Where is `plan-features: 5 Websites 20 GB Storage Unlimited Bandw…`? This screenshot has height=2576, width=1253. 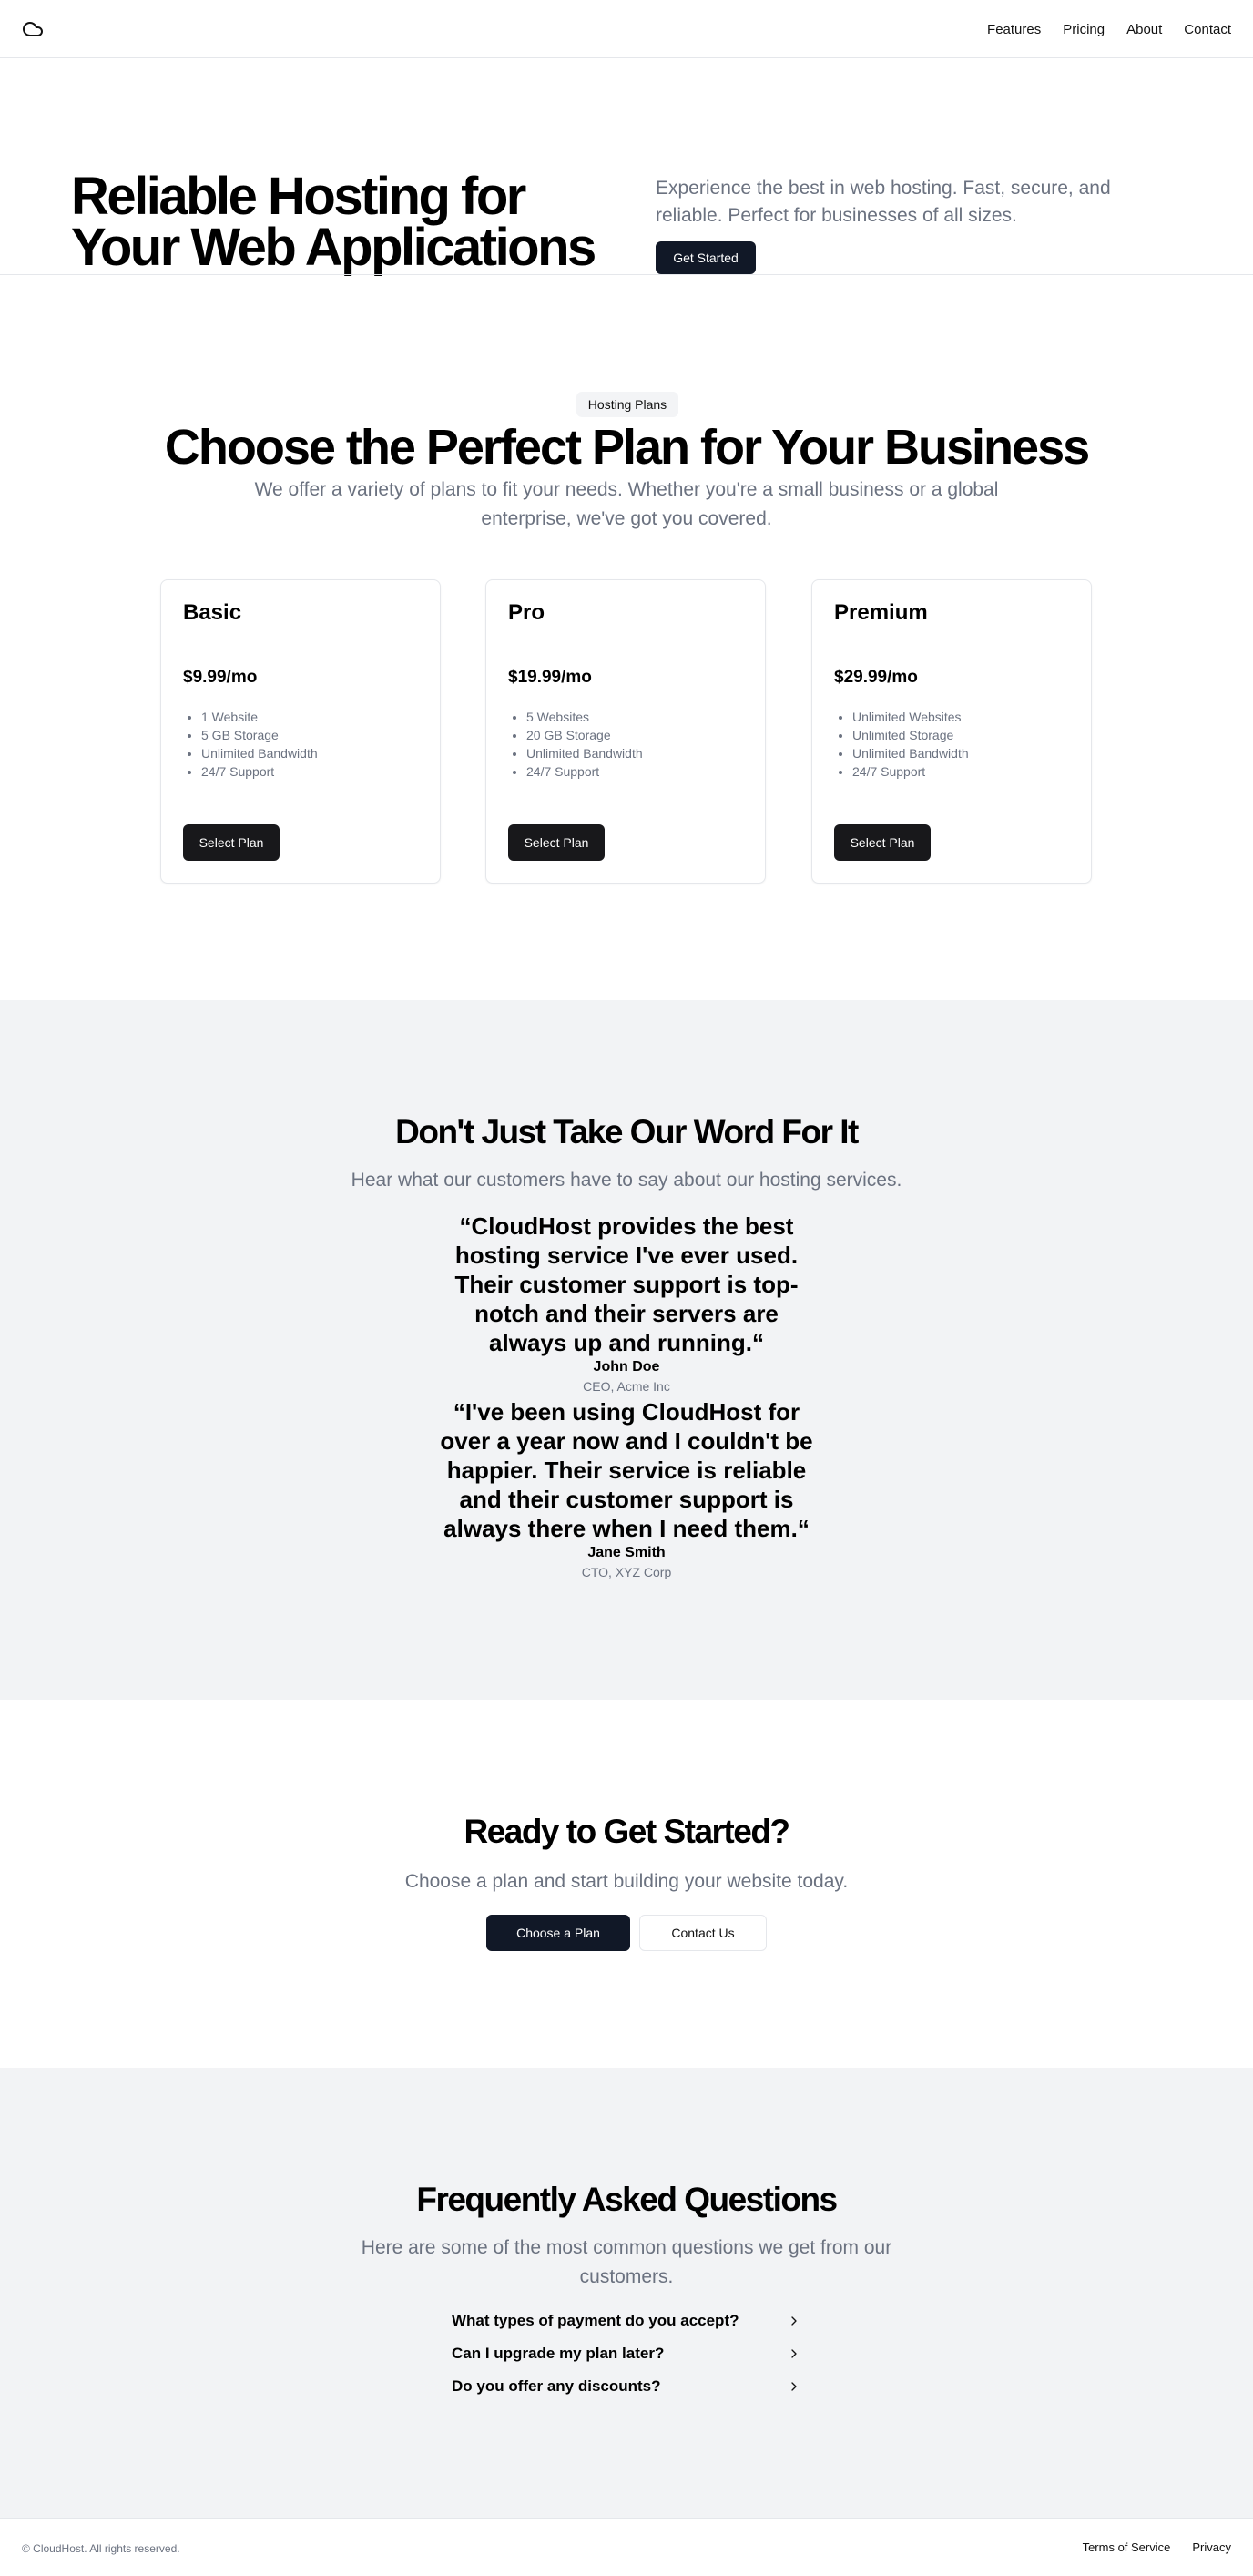 plan-features: 5 Websites 20 GB Storage Unlimited Bandw… is located at coordinates (584, 744).